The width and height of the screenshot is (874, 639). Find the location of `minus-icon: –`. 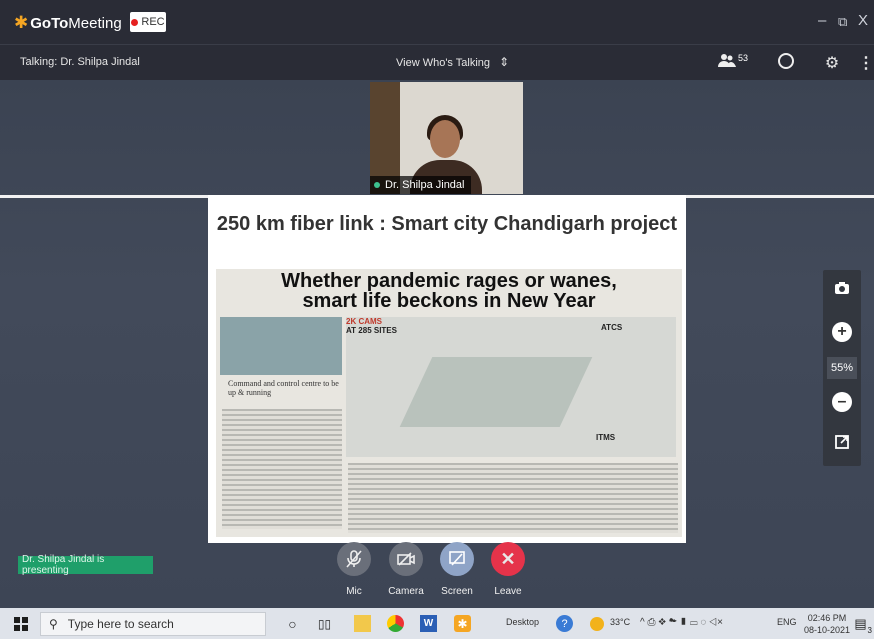

minus-icon: – is located at coordinates (842, 401).